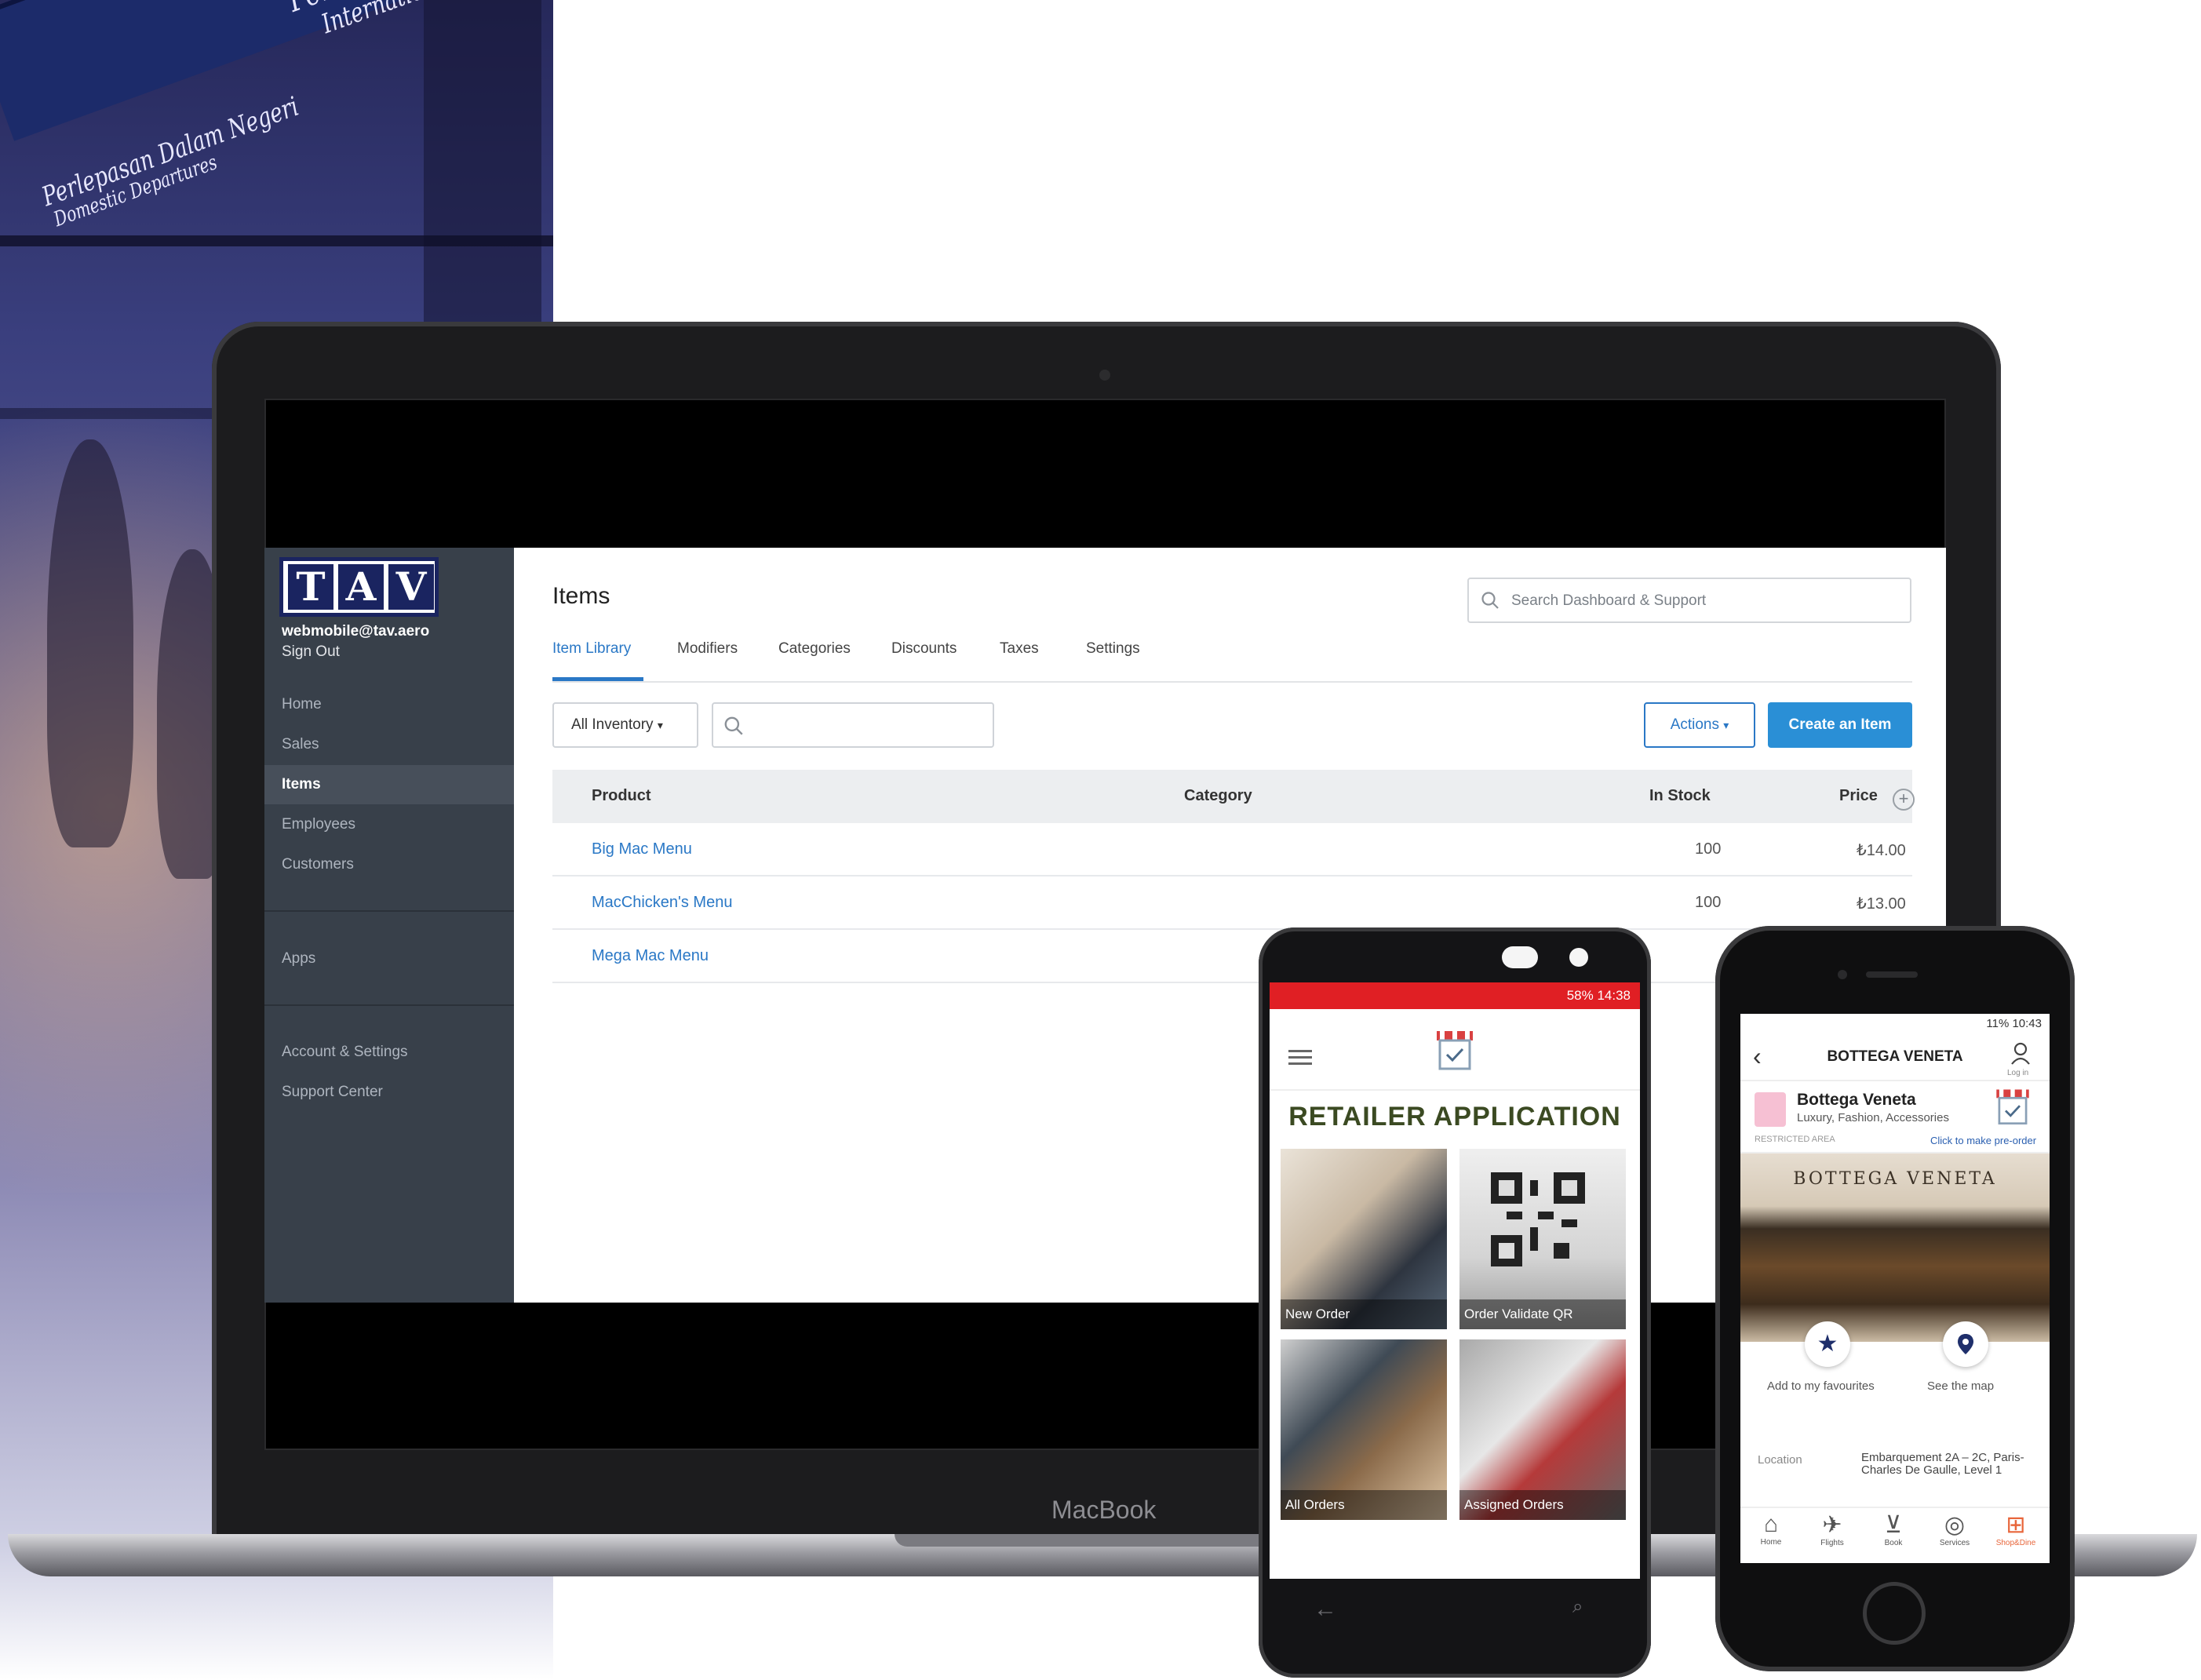 This screenshot has height=1680, width=2201. What do you see at coordinates (662, 903) in the screenshot?
I see `product-name: MacChicken's Menu` at bounding box center [662, 903].